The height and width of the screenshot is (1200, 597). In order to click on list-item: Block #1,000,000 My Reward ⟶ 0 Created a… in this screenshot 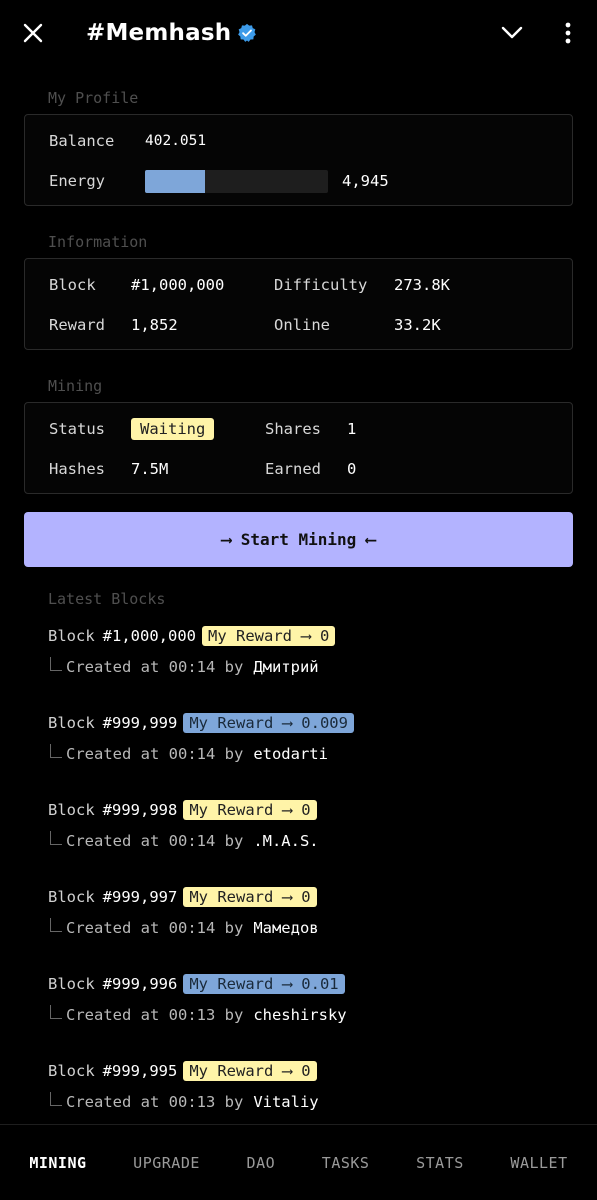, I will do `click(322, 666)`.